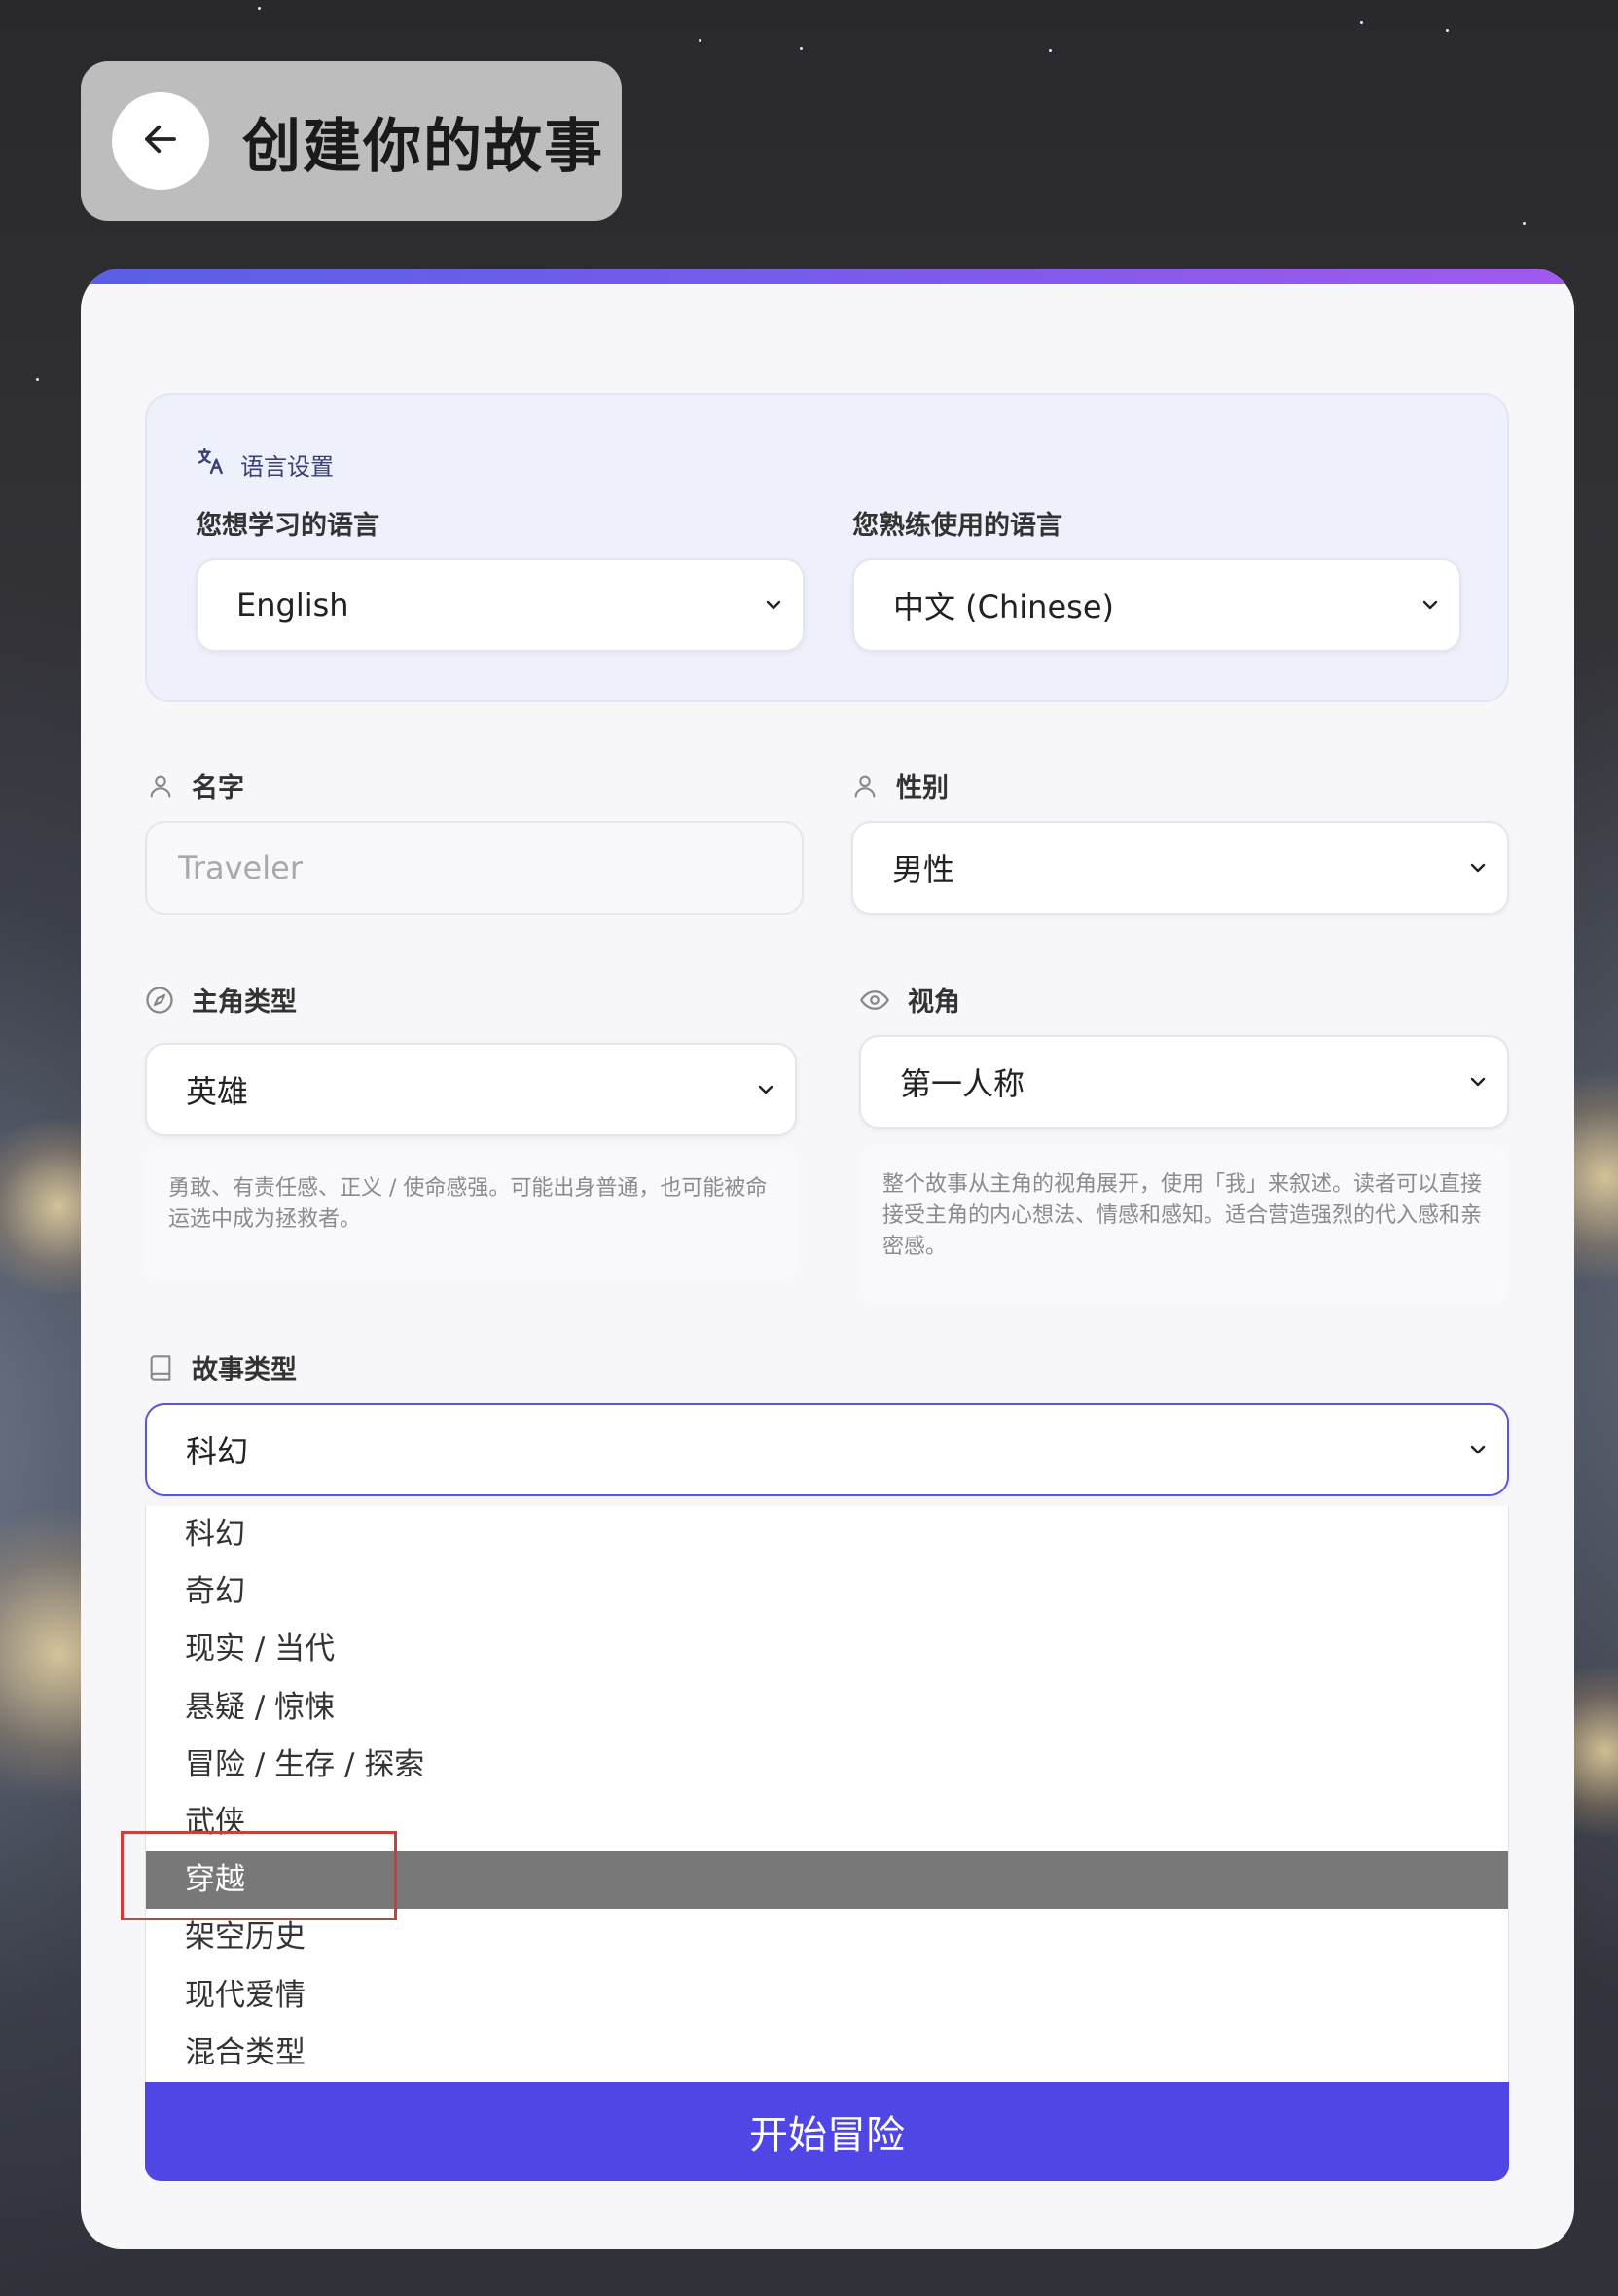 The height and width of the screenshot is (2296, 1618). I want to click on story-type-label: 故事类型, so click(222, 1367).